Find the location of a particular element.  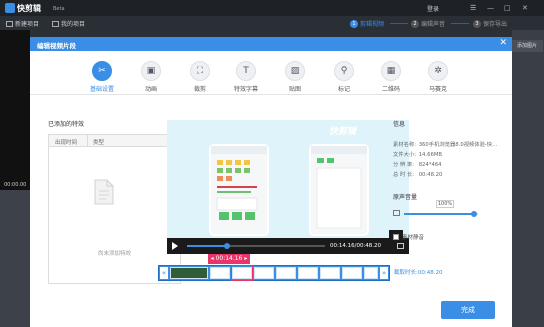

new-project-button: 新建项目 is located at coordinates (22, 23).